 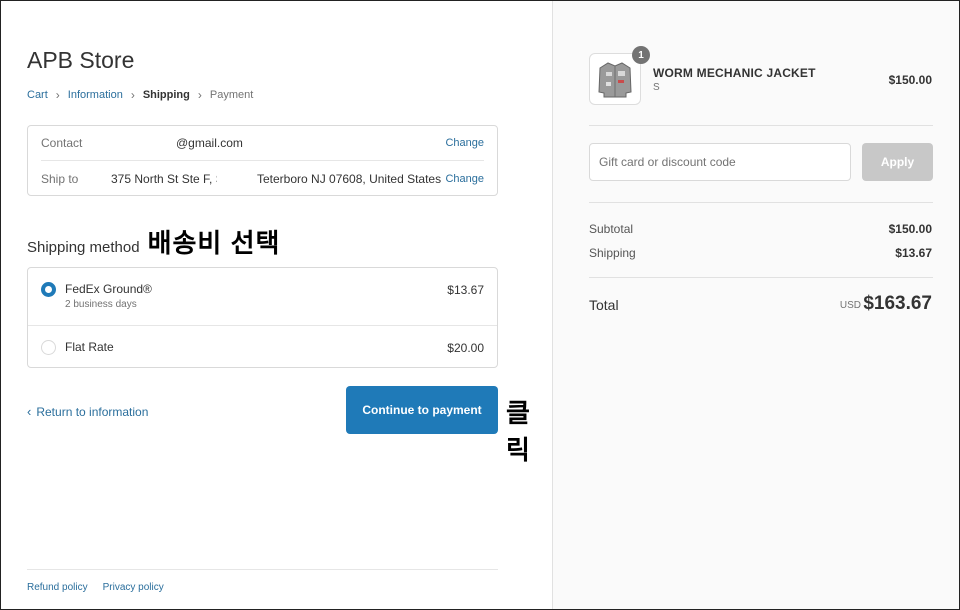 What do you see at coordinates (464, 143) in the screenshot?
I see `change-contact-link: Change` at bounding box center [464, 143].